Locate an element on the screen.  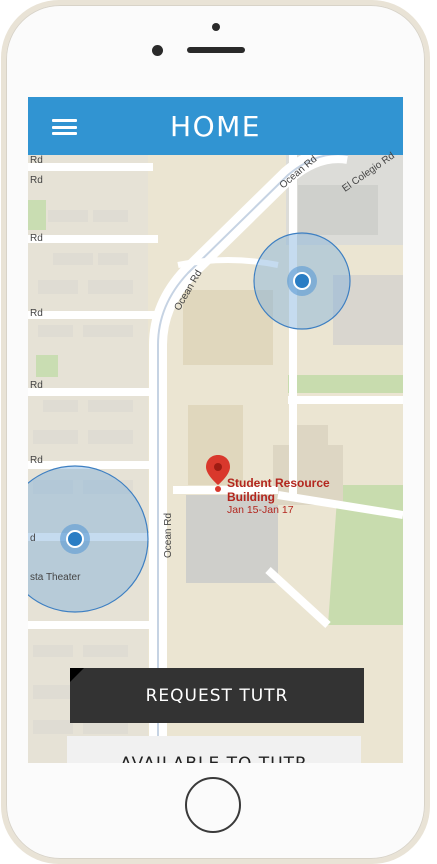
app-bar: HOME is located at coordinates (215, 126).